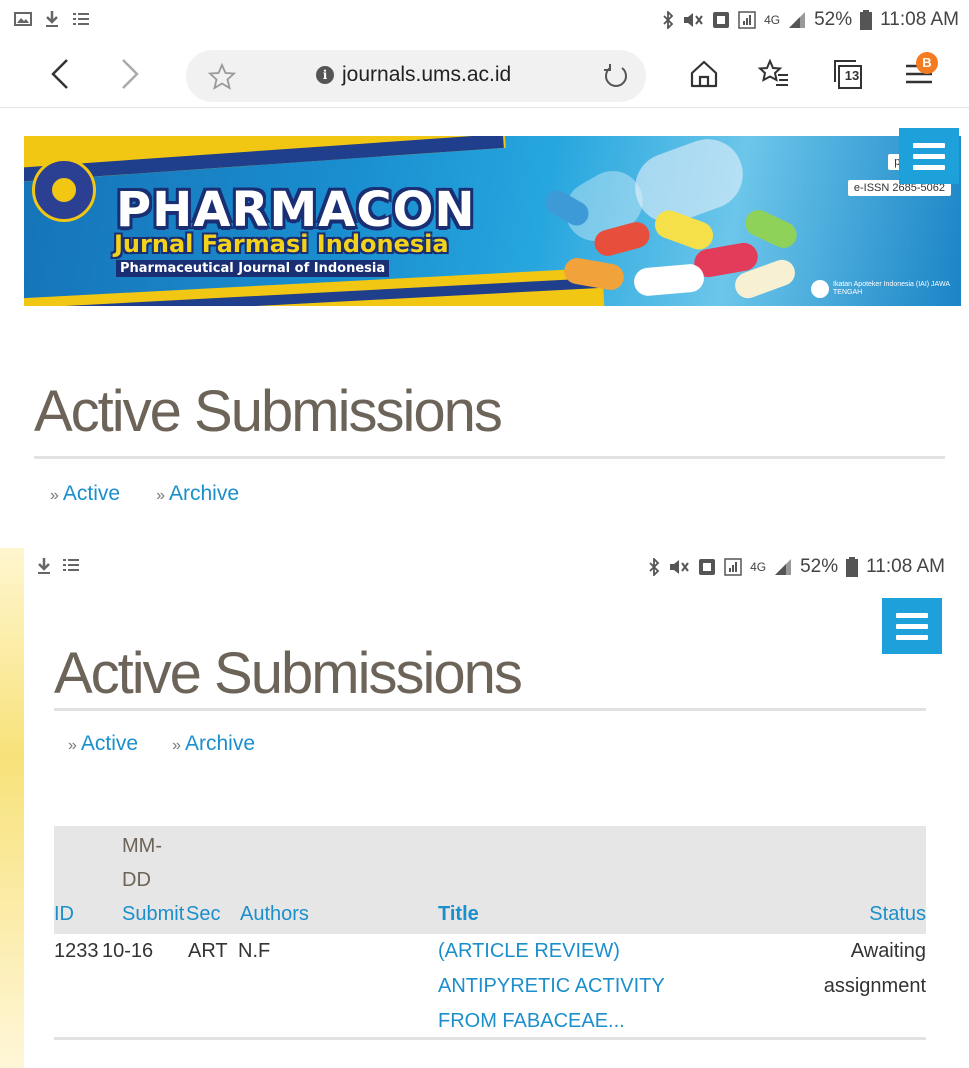 This screenshot has height=1068, width=969. I want to click on col-header-status: Status, so click(897, 914).